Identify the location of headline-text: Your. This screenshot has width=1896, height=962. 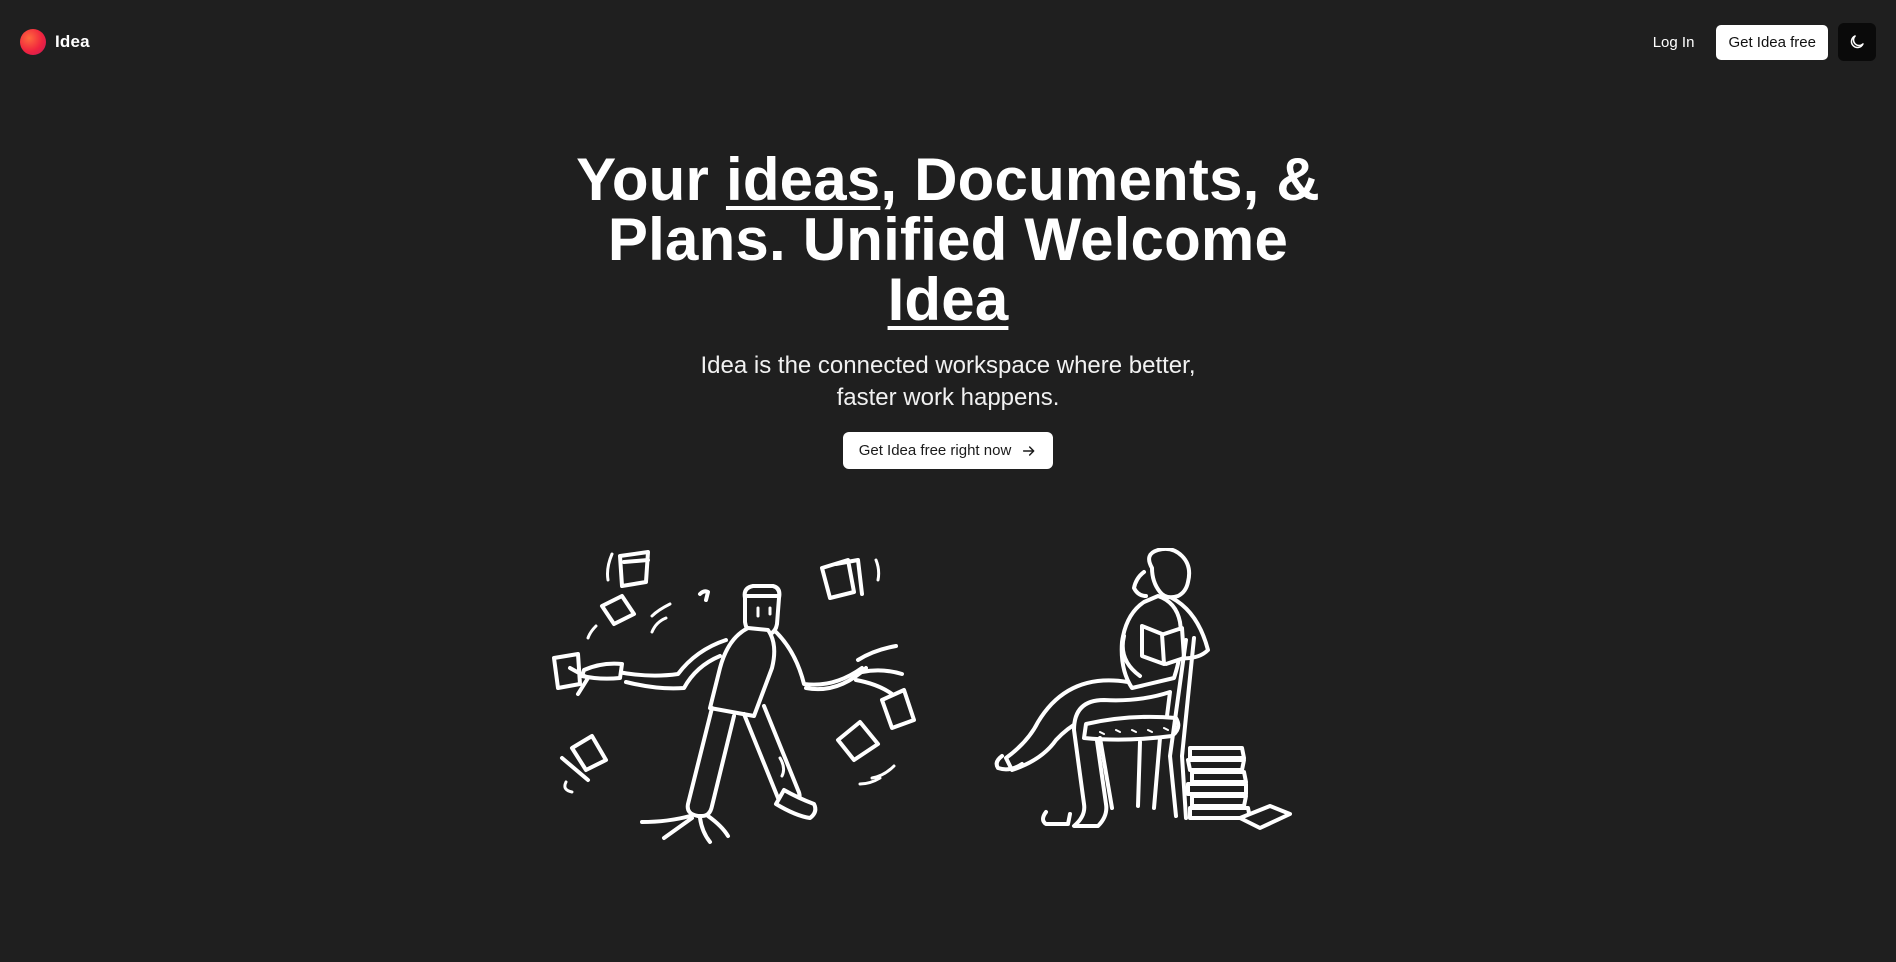
(651, 179).